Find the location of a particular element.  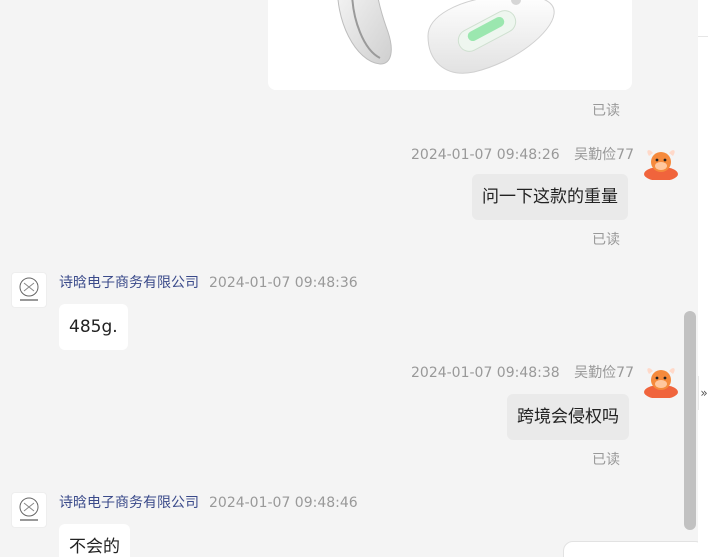

collapse-panel-button: » is located at coordinates (703, 393).